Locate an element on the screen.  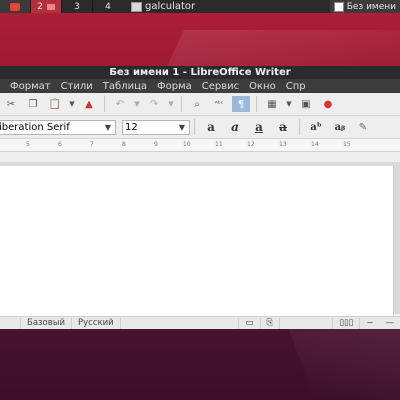
bold-icon: a is located at coordinates (211, 127).